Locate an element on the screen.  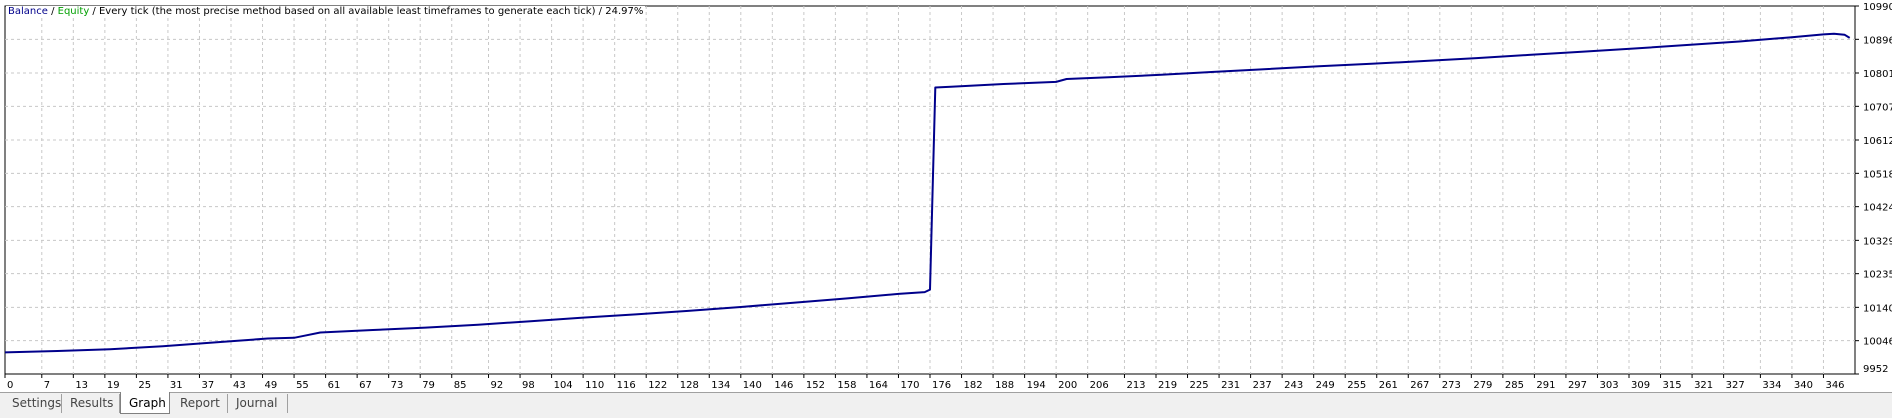
x-tick-label: 261 is located at coordinates (1388, 385).